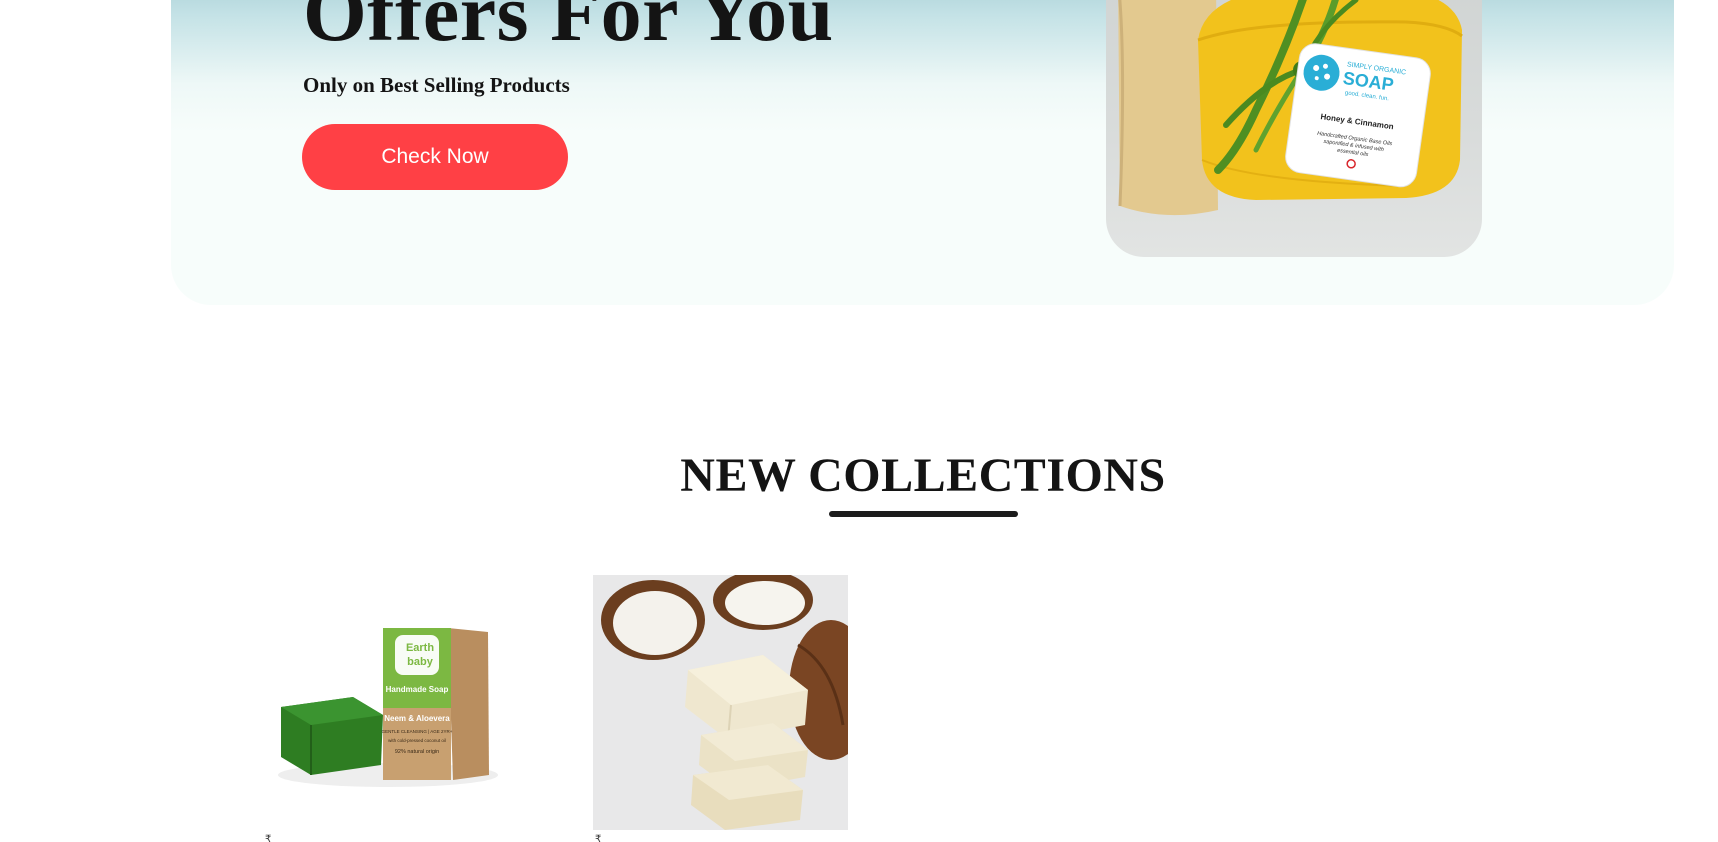 This screenshot has width=1718, height=842. Describe the element at coordinates (417, 689) in the screenshot. I see `box-type: Handmade Soap` at that location.